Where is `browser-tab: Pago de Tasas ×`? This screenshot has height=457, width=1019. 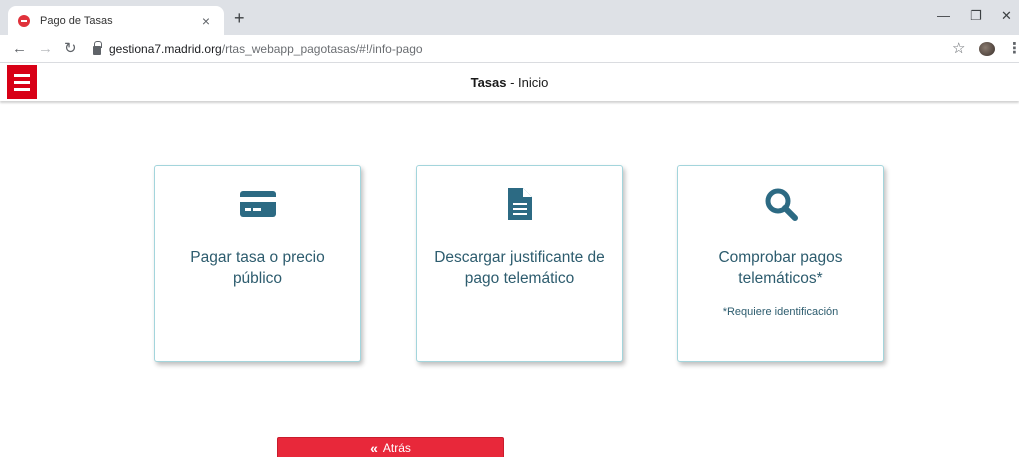
browser-tab: Pago de Tasas × is located at coordinates (116, 20).